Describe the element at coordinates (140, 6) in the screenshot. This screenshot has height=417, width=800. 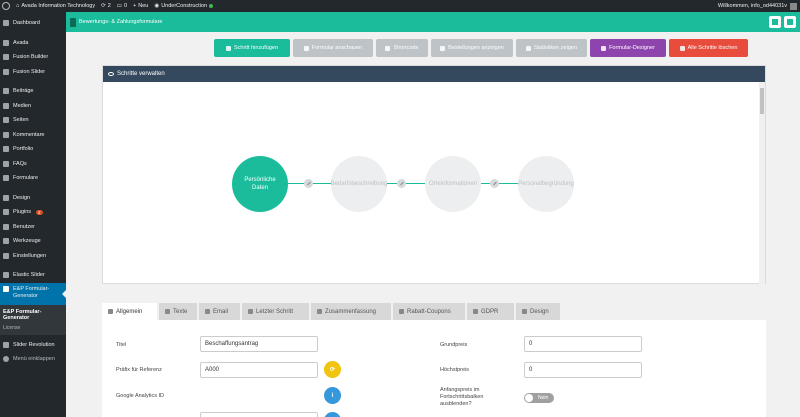
I see `new-link: + Neu` at that location.